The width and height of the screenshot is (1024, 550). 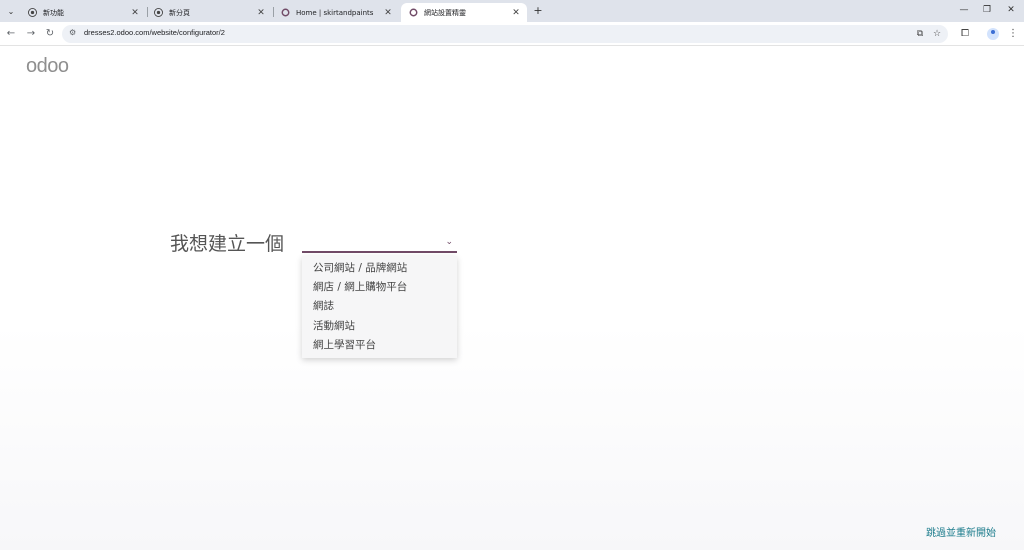 I want to click on tab-1: 新分頁 ✕, so click(x=209, y=12).